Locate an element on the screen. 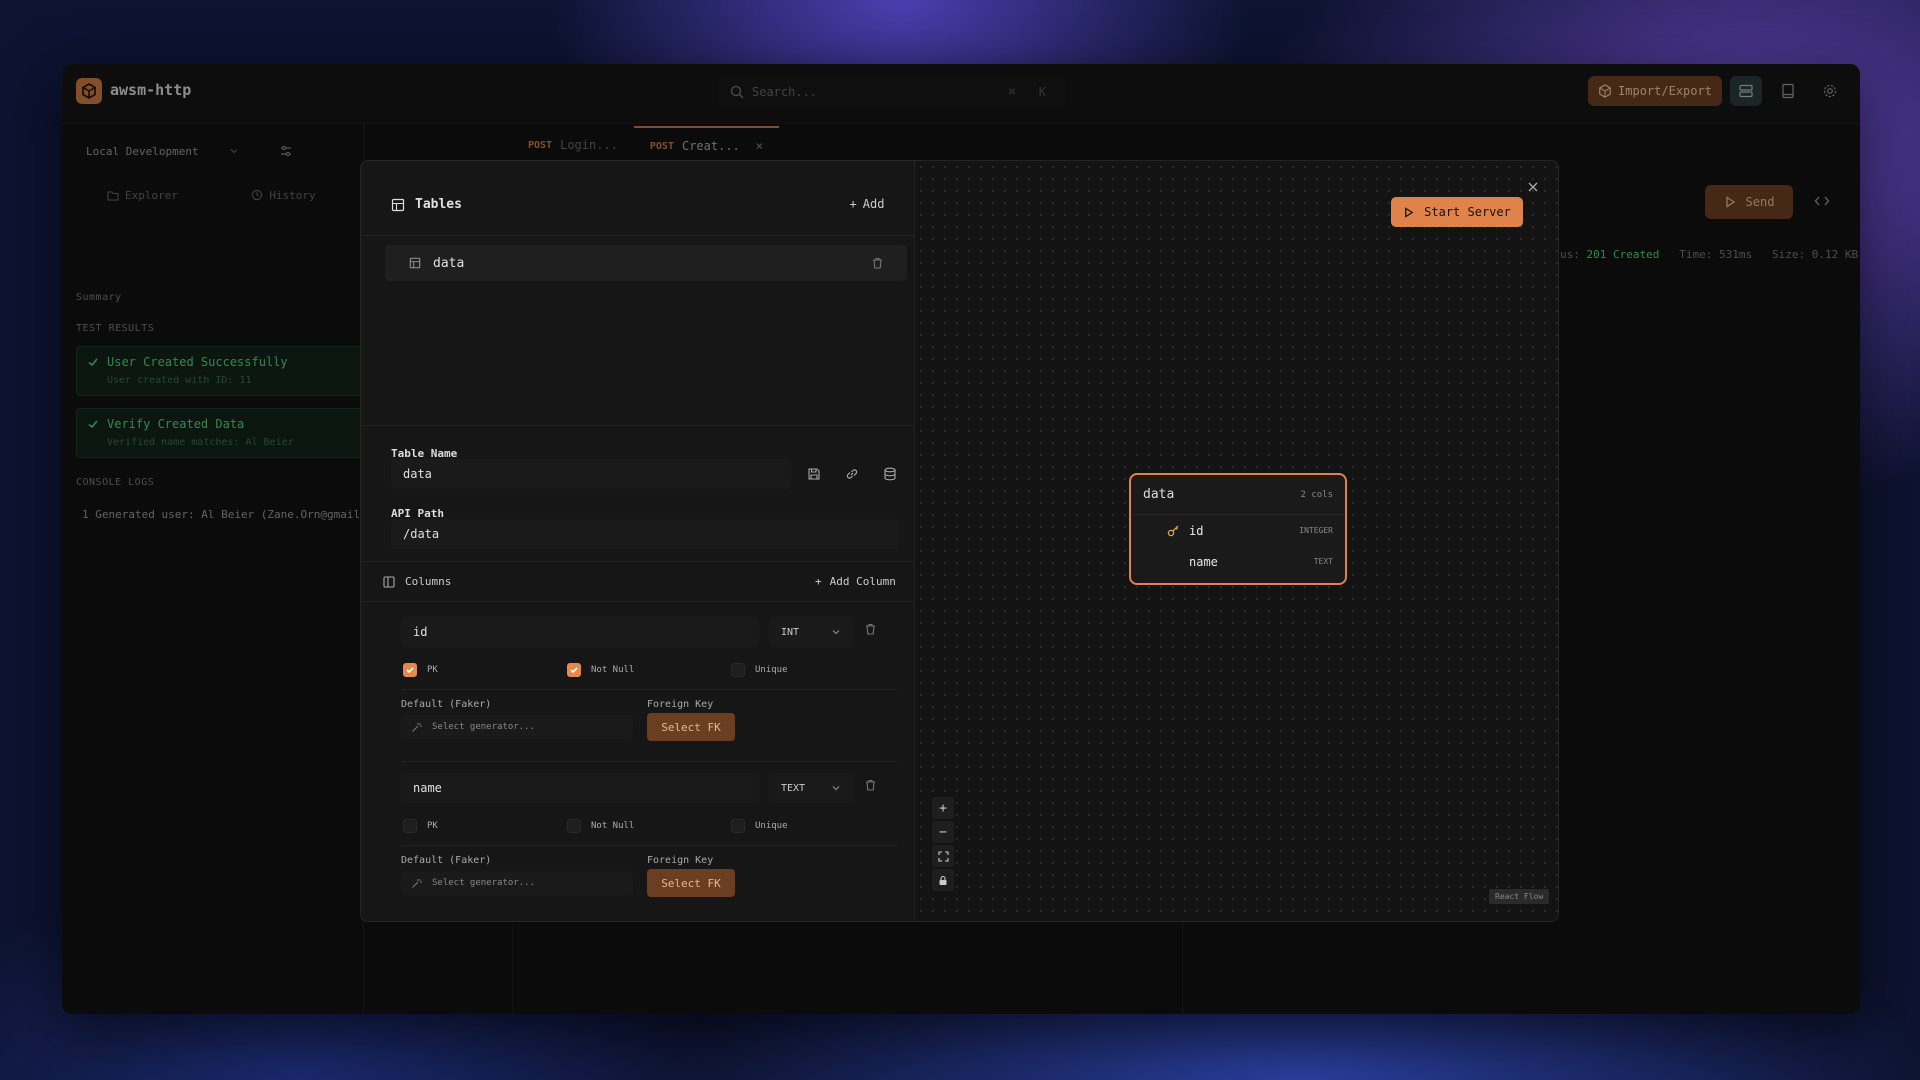 The width and height of the screenshot is (1920, 1080). table-node-field-type: INTEGER is located at coordinates (1316, 530).